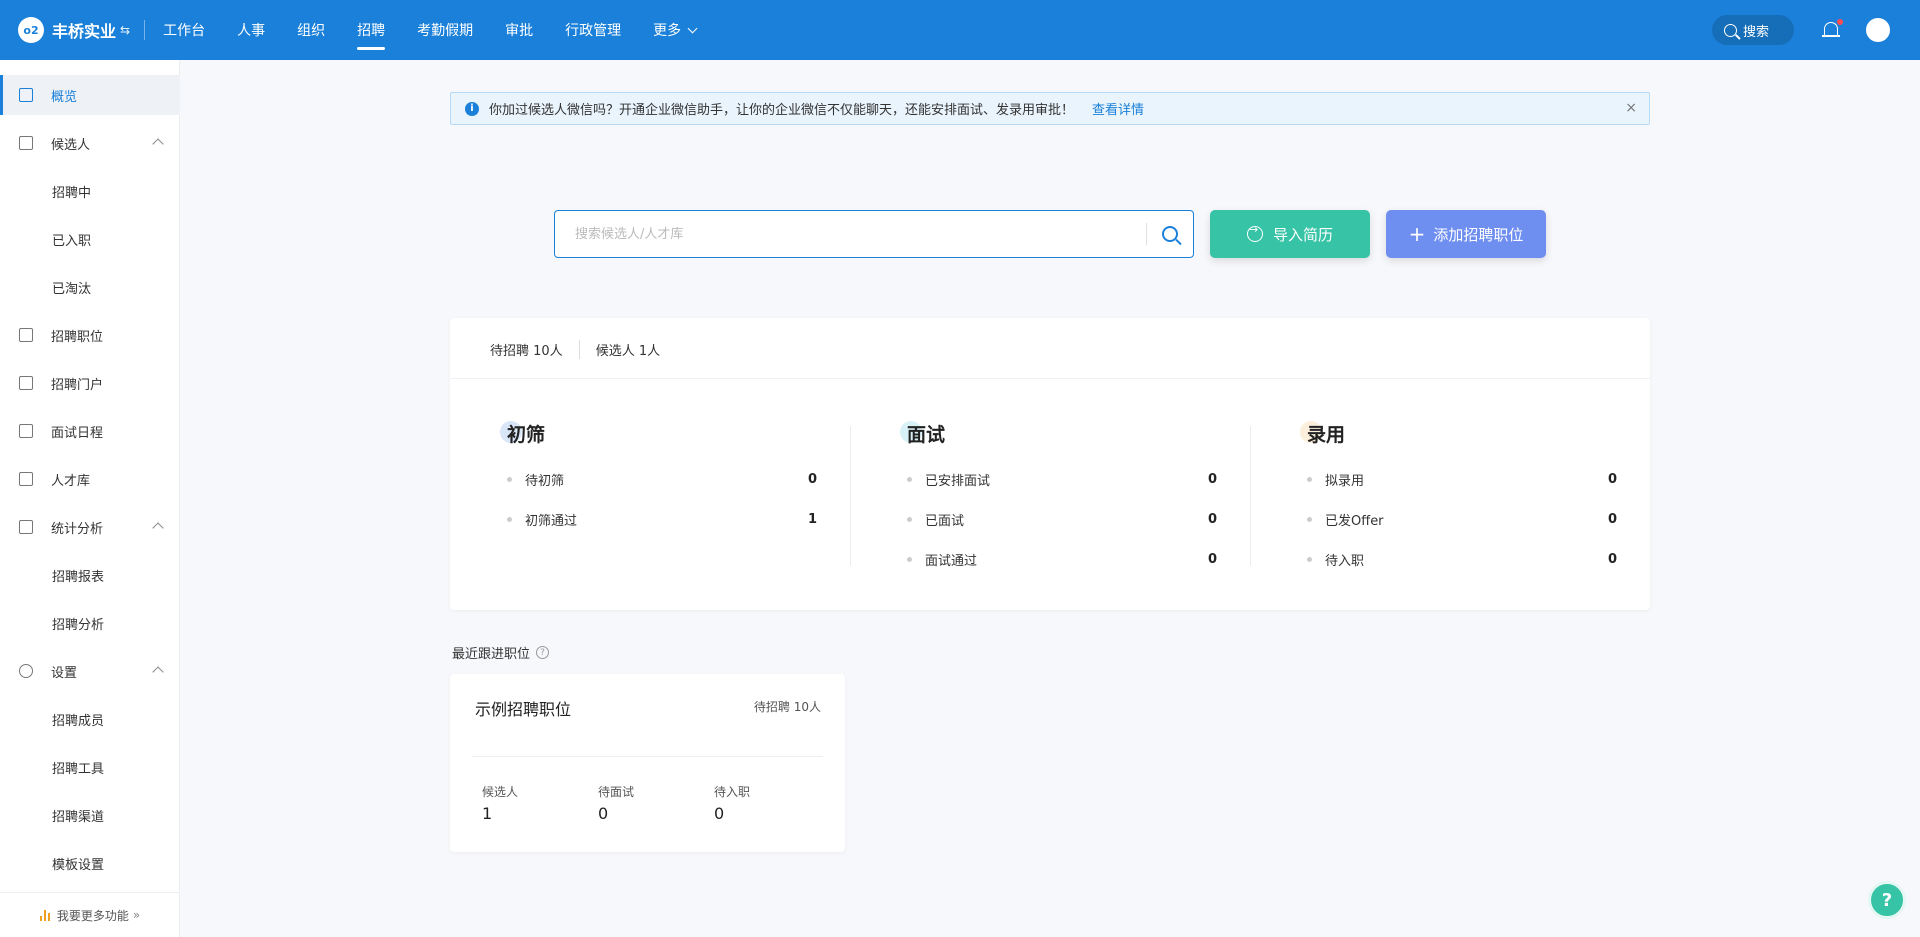 The width and height of the screenshot is (1920, 937). I want to click on bar-chart-icon, so click(26, 527).